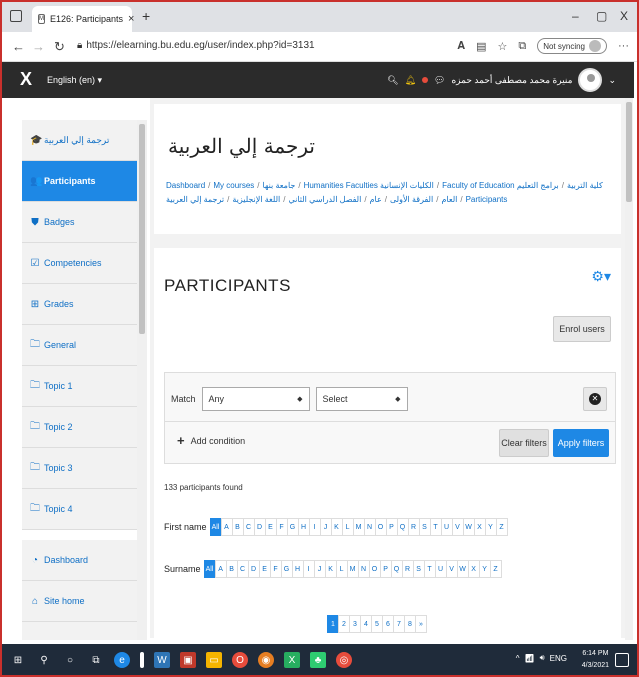 The height and width of the screenshot is (677, 639). Describe the element at coordinates (185, 185) in the screenshot. I see `breadcrumb-link: Dashboard` at that location.